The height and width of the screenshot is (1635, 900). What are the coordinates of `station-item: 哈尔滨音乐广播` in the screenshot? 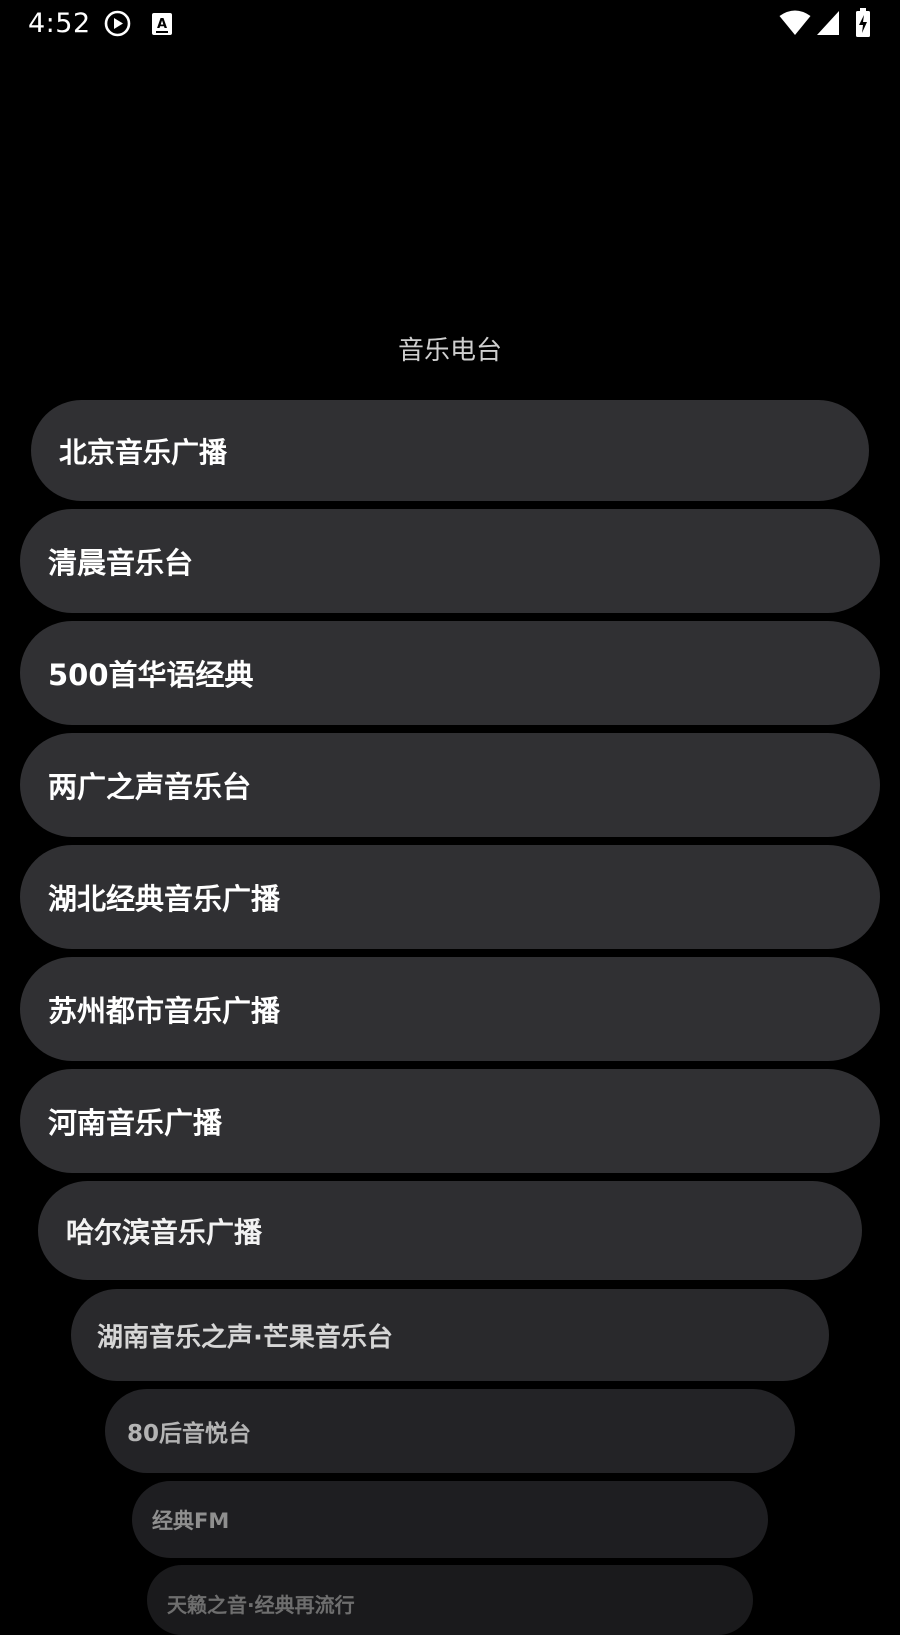 It's located at (450, 1230).